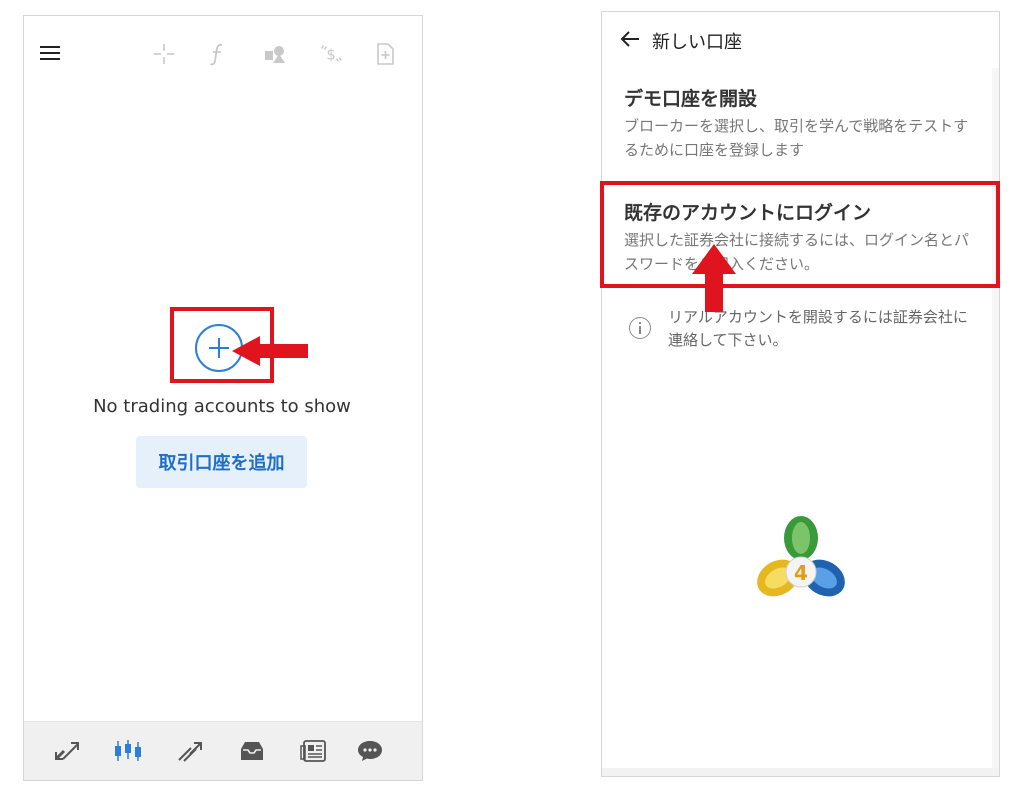  Describe the element at coordinates (275, 54) in the screenshot. I see `objects-icon` at that location.